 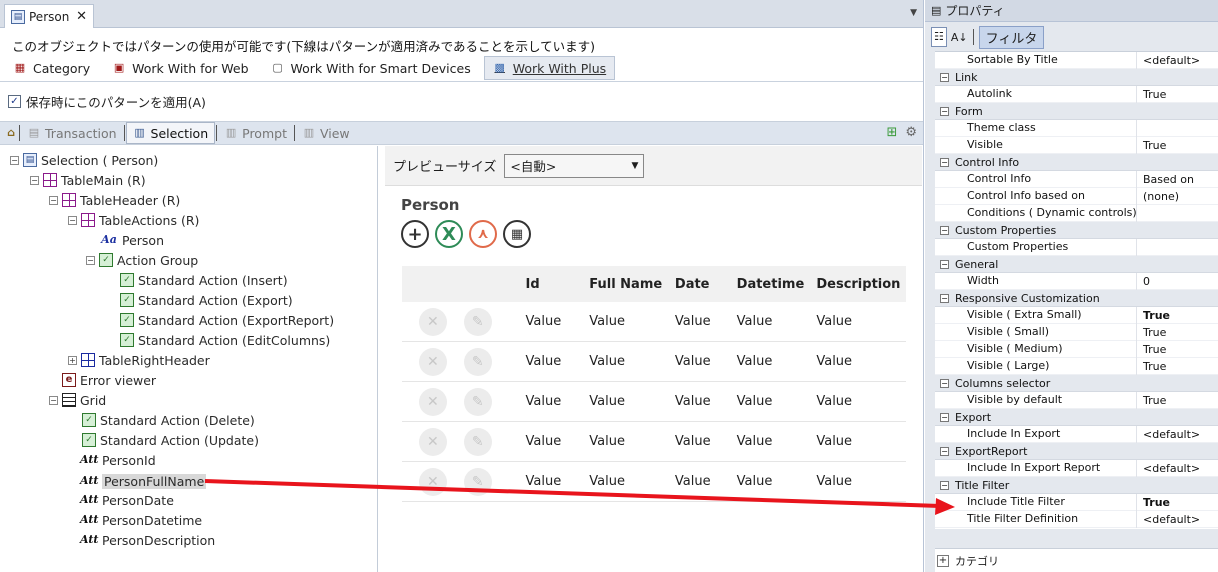 What do you see at coordinates (1076, 230) in the screenshot?
I see `property-category: − Custom Properties` at bounding box center [1076, 230].